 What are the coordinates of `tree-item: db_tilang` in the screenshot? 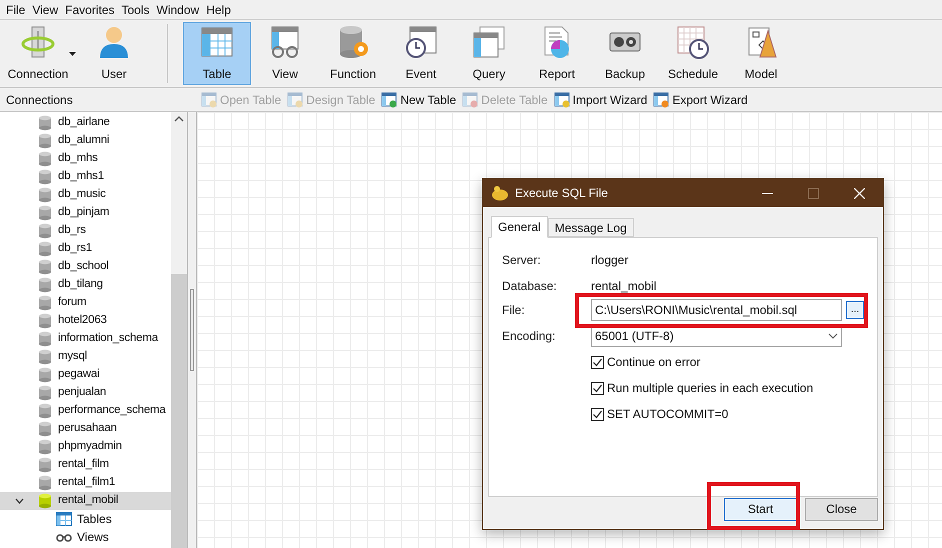 It's located at (86, 285).